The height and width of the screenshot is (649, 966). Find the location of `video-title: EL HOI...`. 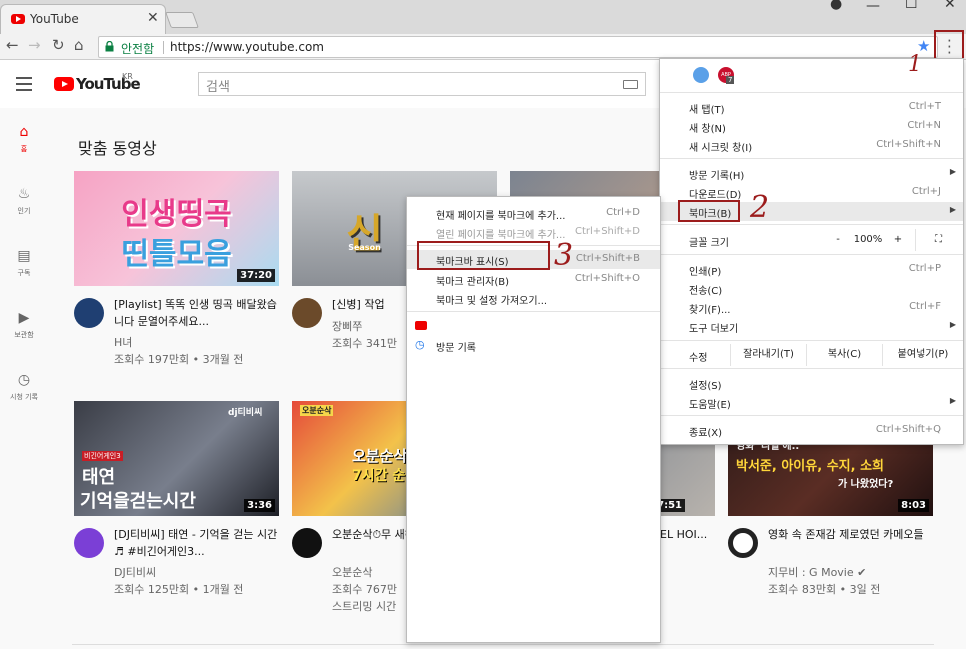

video-title: EL HOI... is located at coordinates (687, 534).